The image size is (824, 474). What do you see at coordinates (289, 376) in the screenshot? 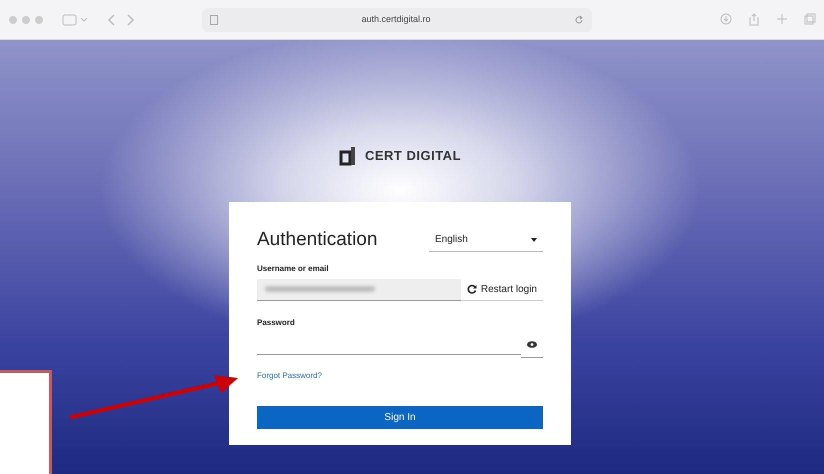
I see `forgot-password-link: Forgot Password?` at bounding box center [289, 376].